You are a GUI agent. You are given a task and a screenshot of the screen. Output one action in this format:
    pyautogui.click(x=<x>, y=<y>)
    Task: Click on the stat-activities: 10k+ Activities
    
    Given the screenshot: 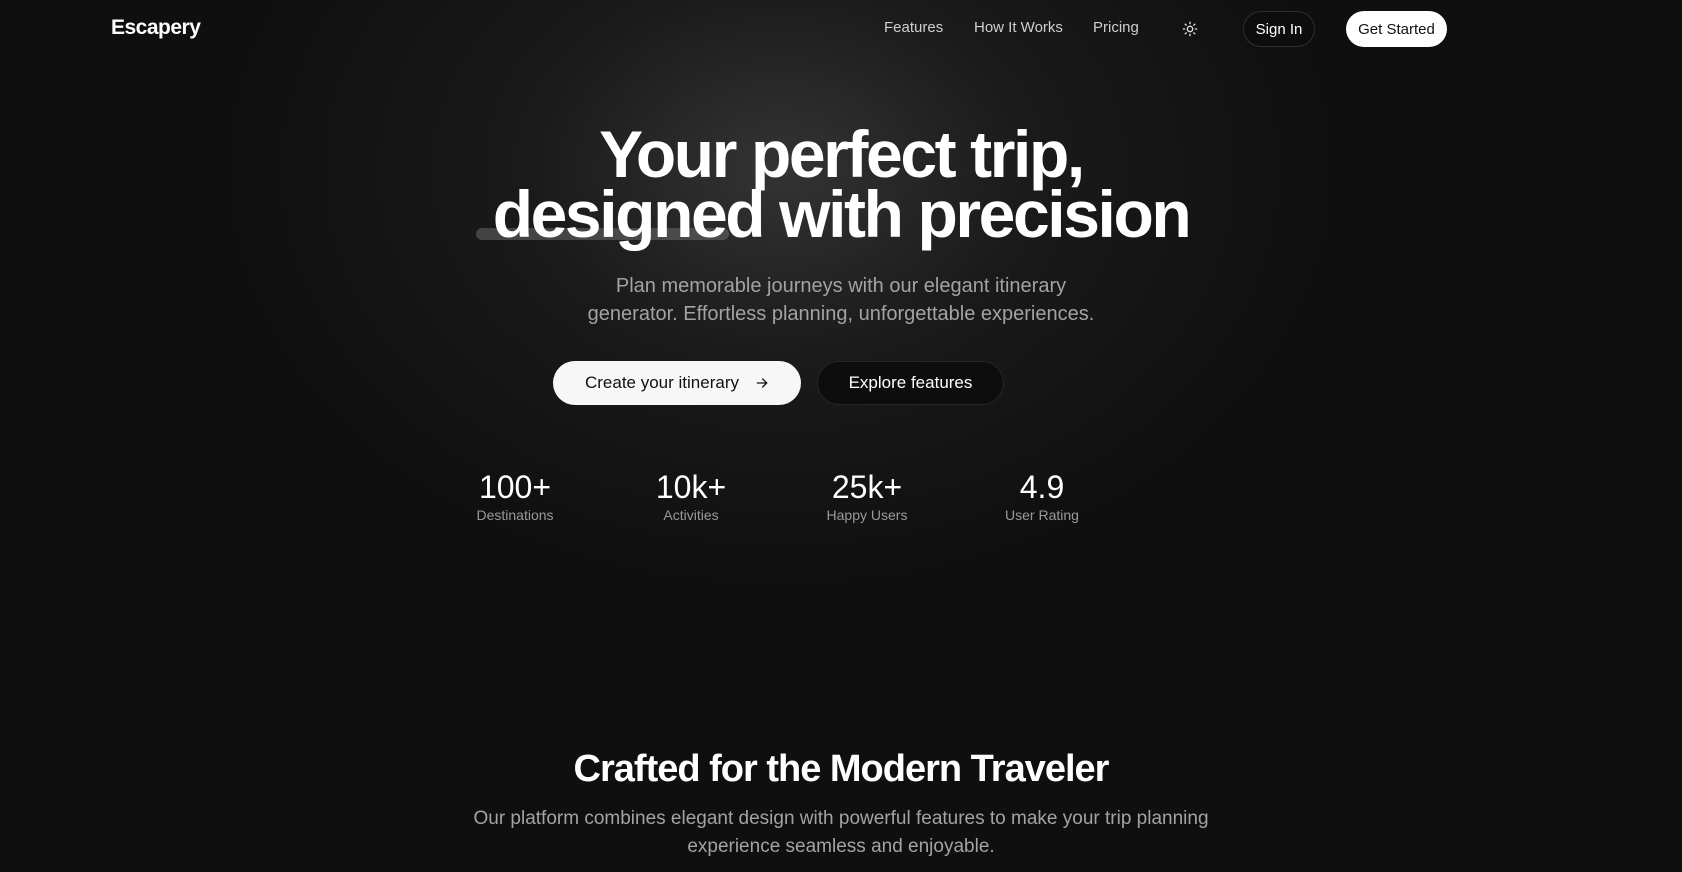 What is the action you would take?
    pyautogui.click(x=691, y=496)
    